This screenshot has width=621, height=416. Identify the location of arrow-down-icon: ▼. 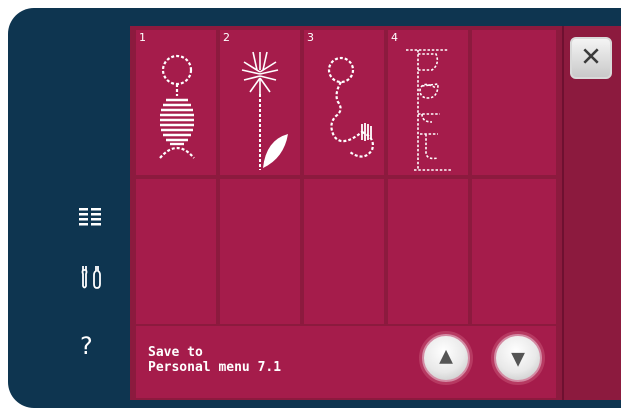
(518, 359).